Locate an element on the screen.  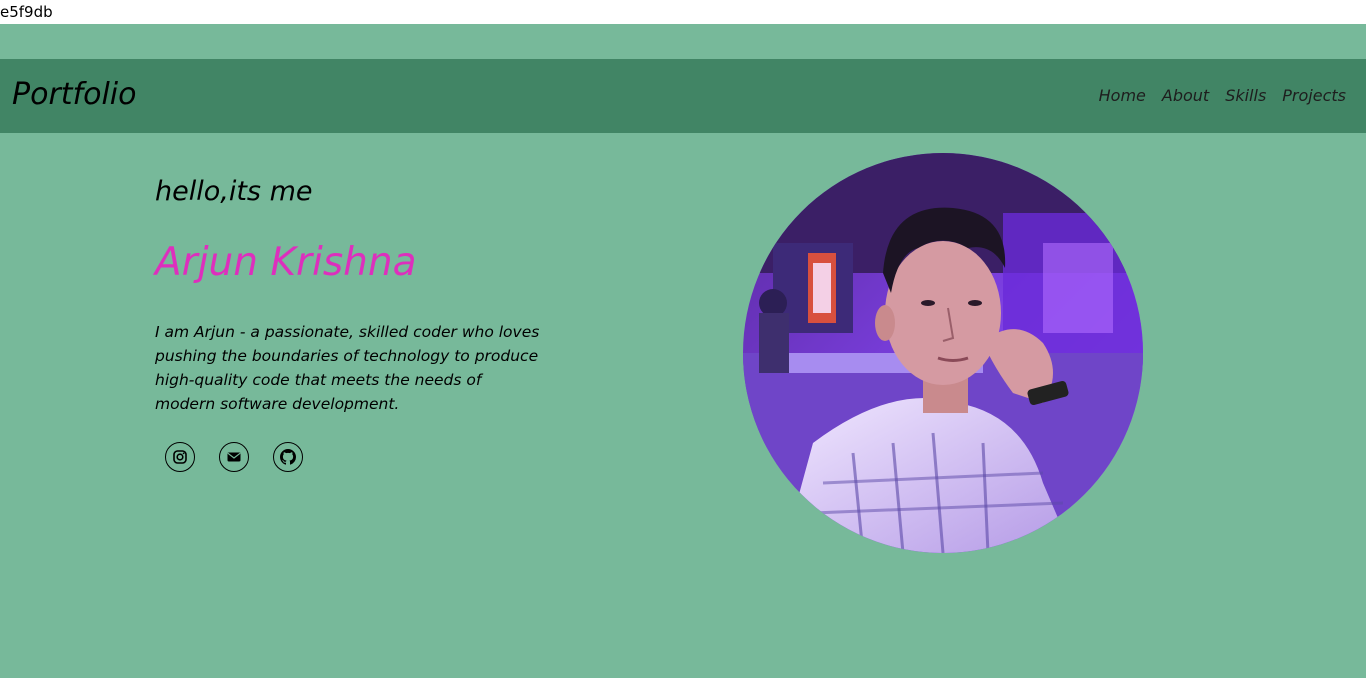
github-button is located at coordinates (288, 457).